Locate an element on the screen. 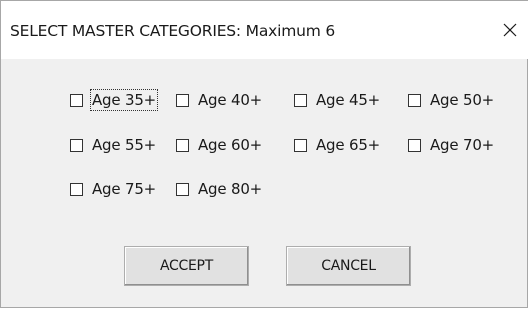  checkbox-age-40: Age 40+ is located at coordinates (220, 100).